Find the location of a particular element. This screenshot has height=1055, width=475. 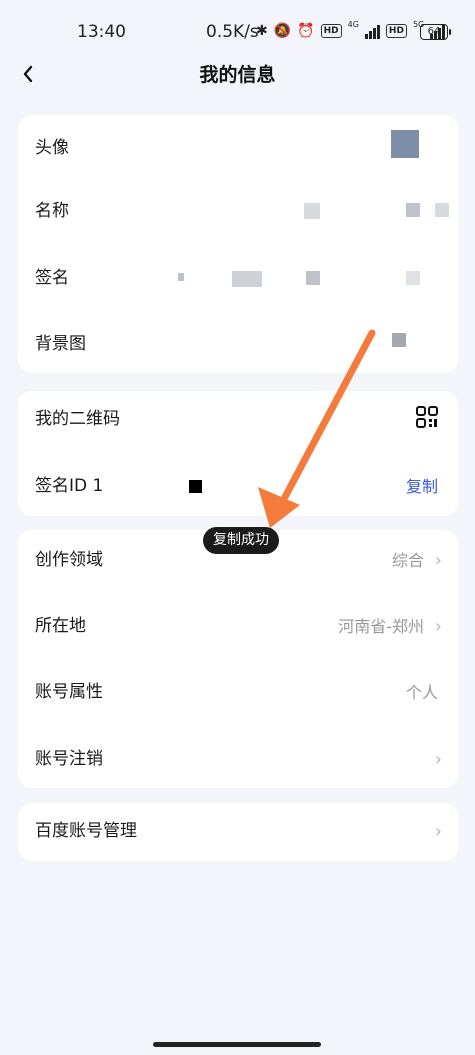

home-indicator is located at coordinates (237, 1044).